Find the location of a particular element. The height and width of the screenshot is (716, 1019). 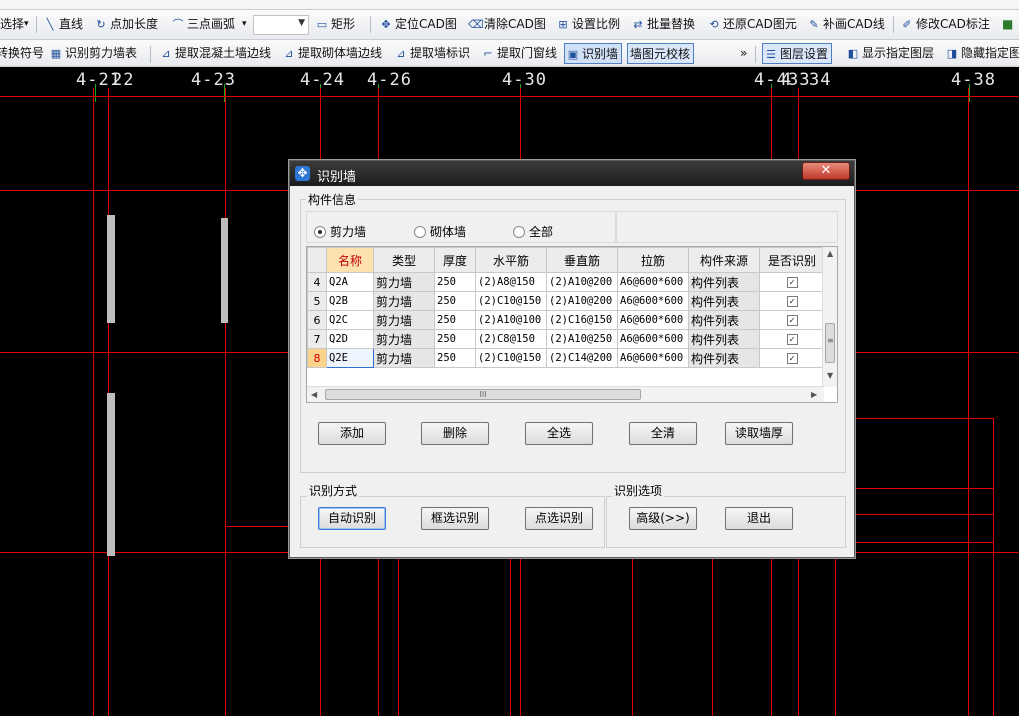

cell-name: Q2E is located at coordinates (350, 358).